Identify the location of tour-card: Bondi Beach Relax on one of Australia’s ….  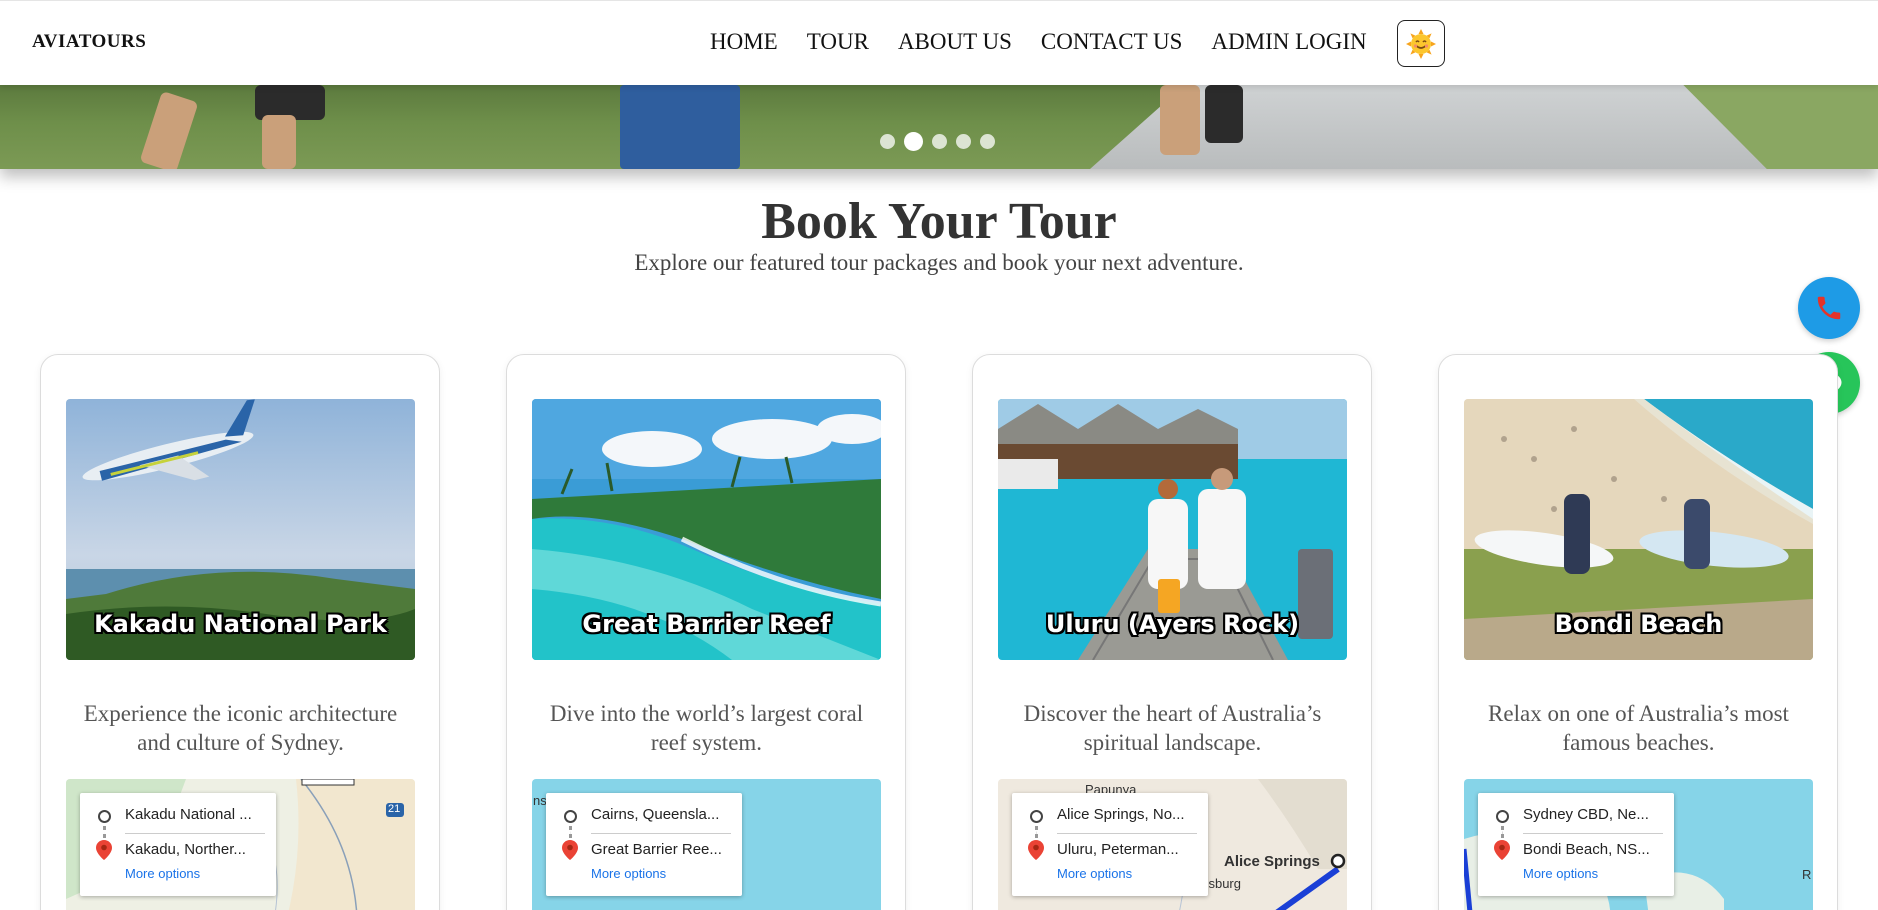
(1638, 632).